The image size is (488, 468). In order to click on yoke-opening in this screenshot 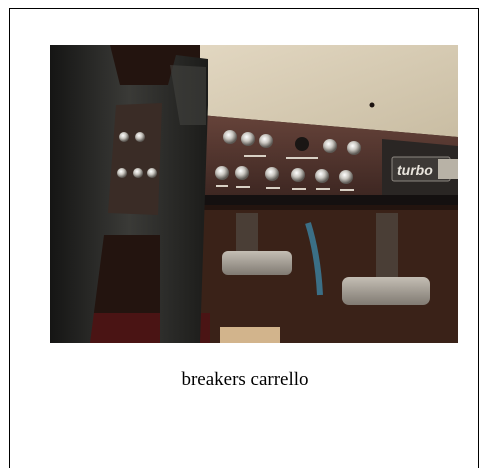, I will do `click(135, 159)`.